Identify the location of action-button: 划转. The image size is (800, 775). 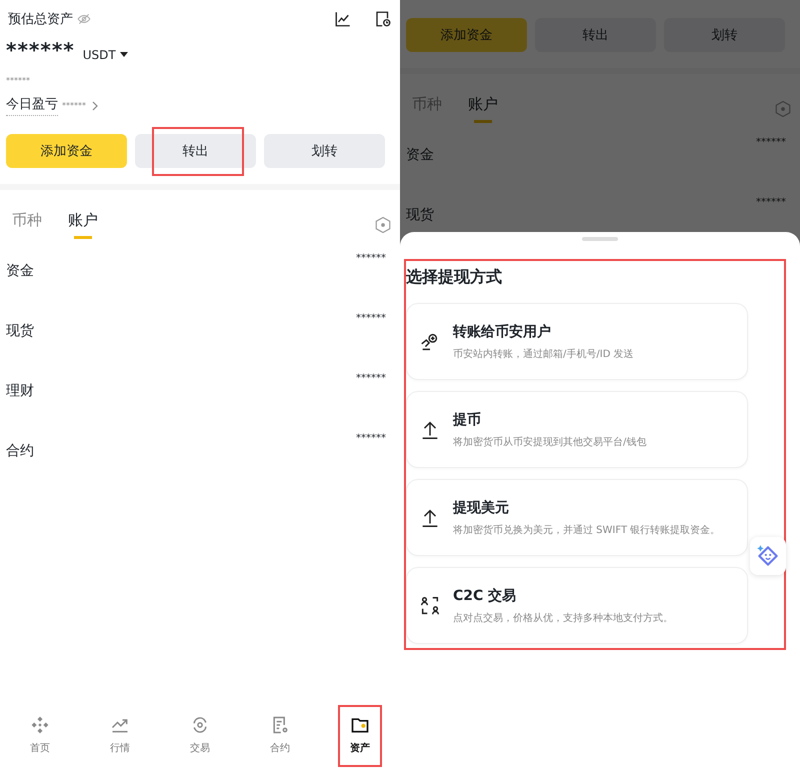
(324, 151).